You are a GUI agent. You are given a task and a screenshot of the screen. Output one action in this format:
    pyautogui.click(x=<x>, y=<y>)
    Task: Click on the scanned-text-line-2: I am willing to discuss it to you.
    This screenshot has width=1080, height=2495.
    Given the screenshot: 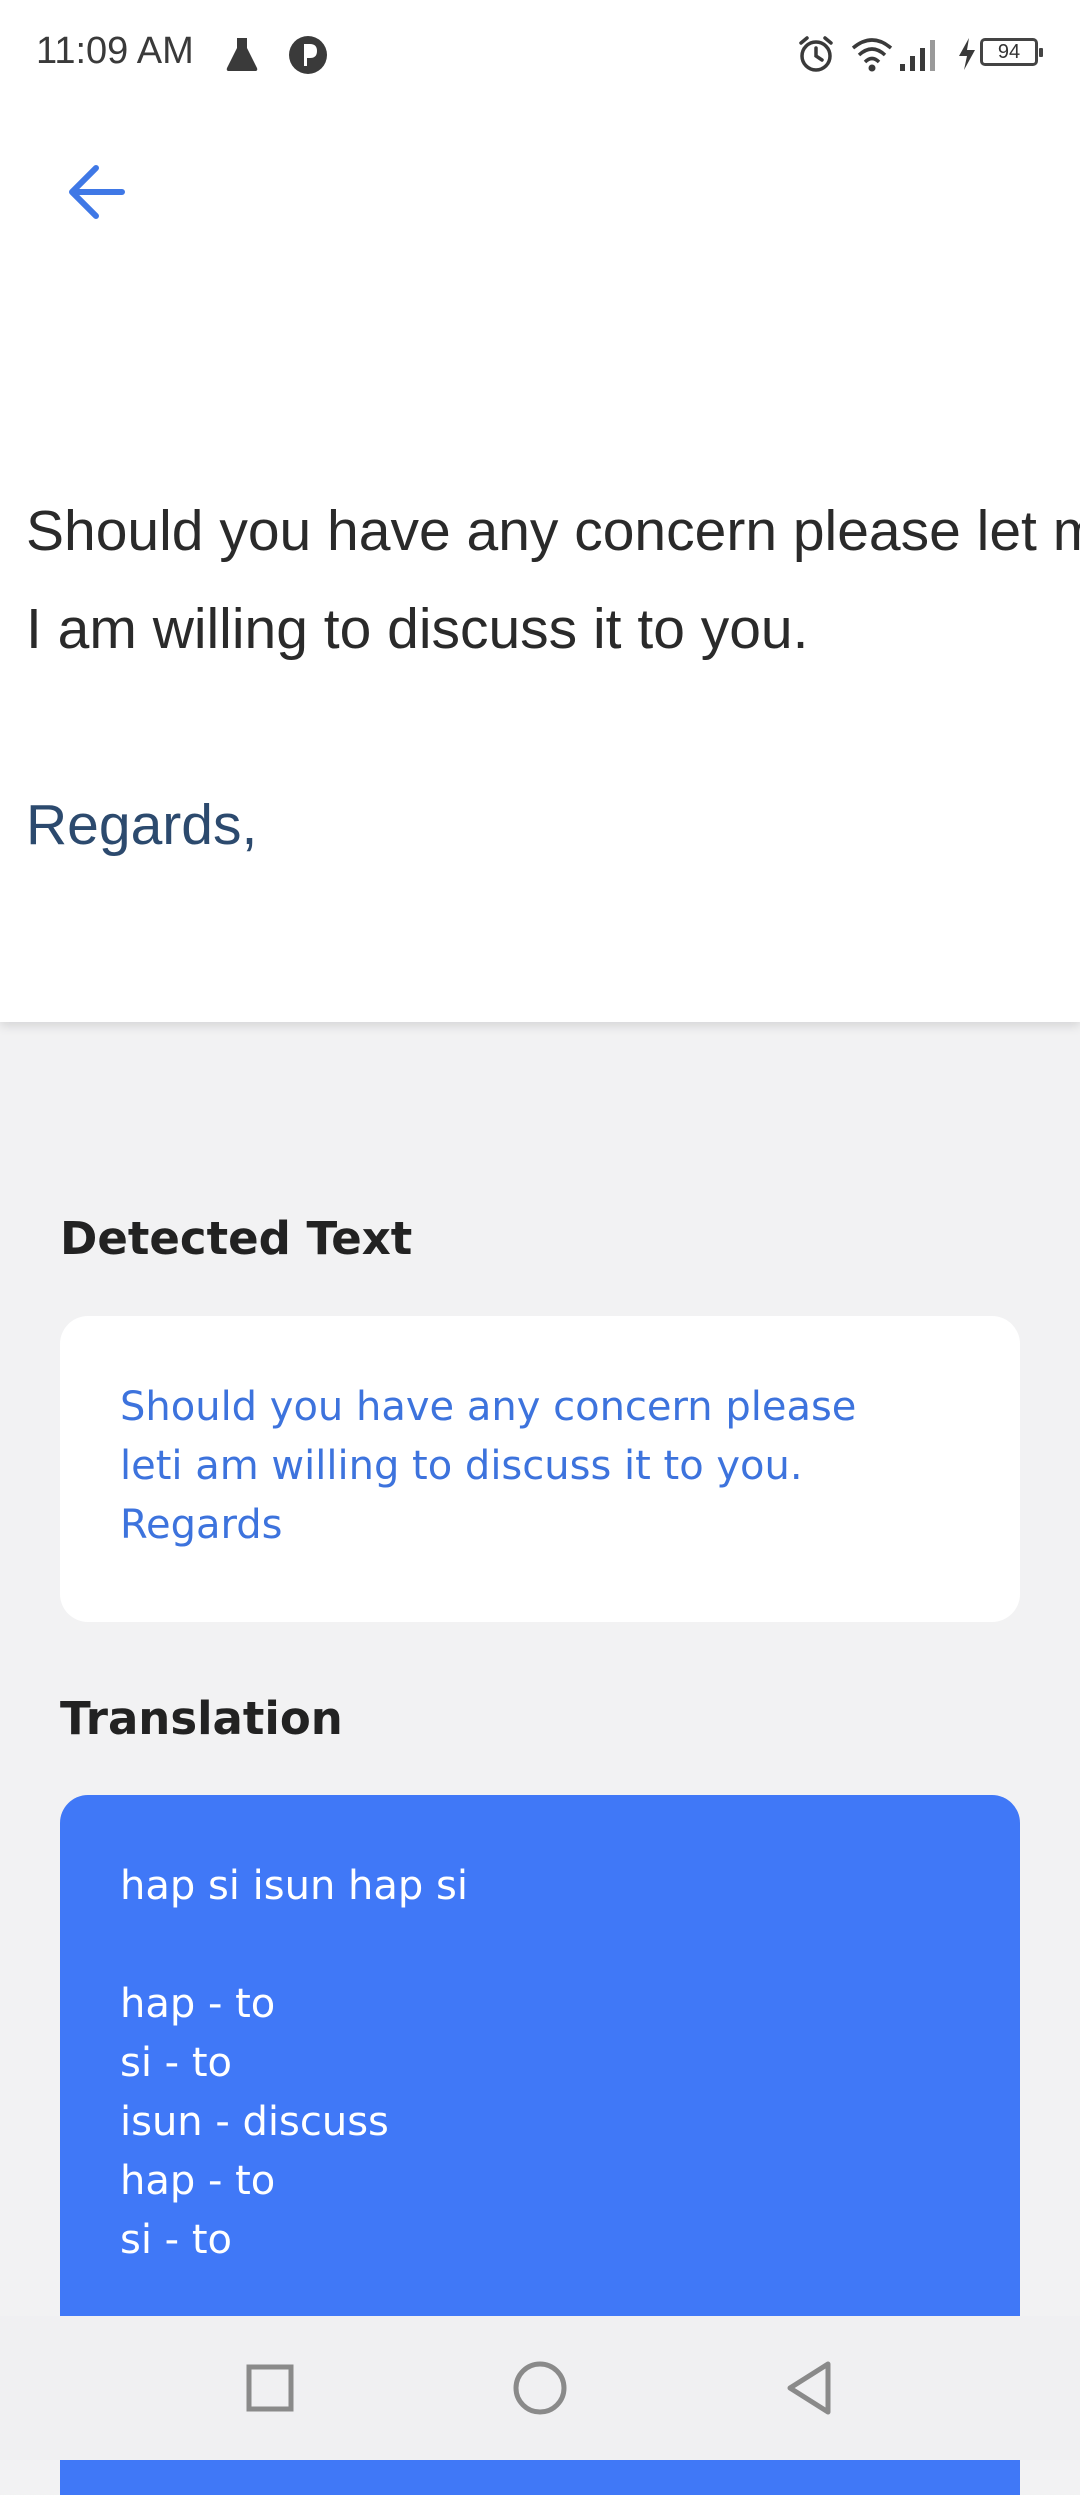 What is the action you would take?
    pyautogui.click(x=417, y=629)
    